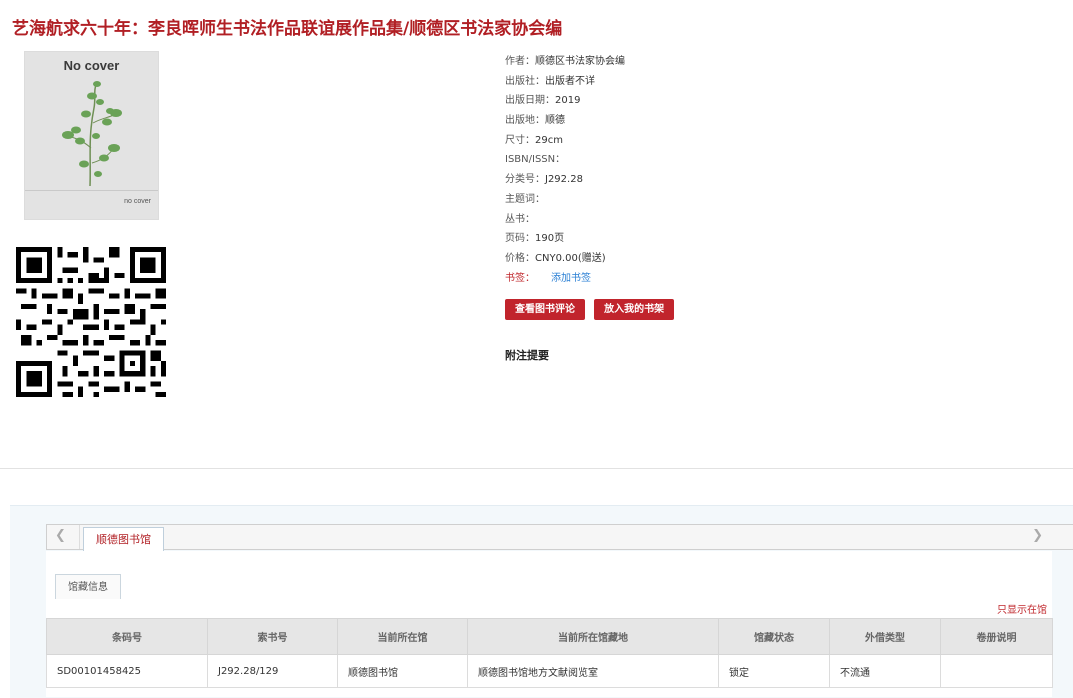 The height and width of the screenshot is (698, 1073). What do you see at coordinates (91, 190) in the screenshot?
I see `cover-divider` at bounding box center [91, 190].